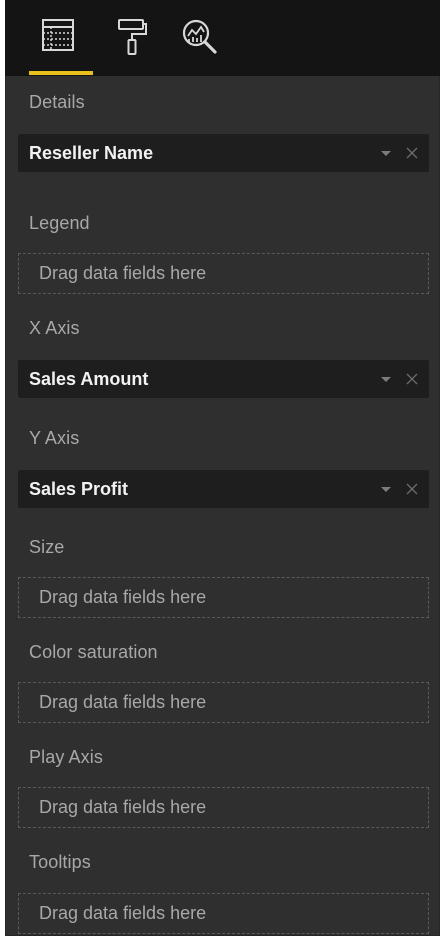  Describe the element at coordinates (61, 73) in the screenshot. I see `active-tab-indicator` at that location.